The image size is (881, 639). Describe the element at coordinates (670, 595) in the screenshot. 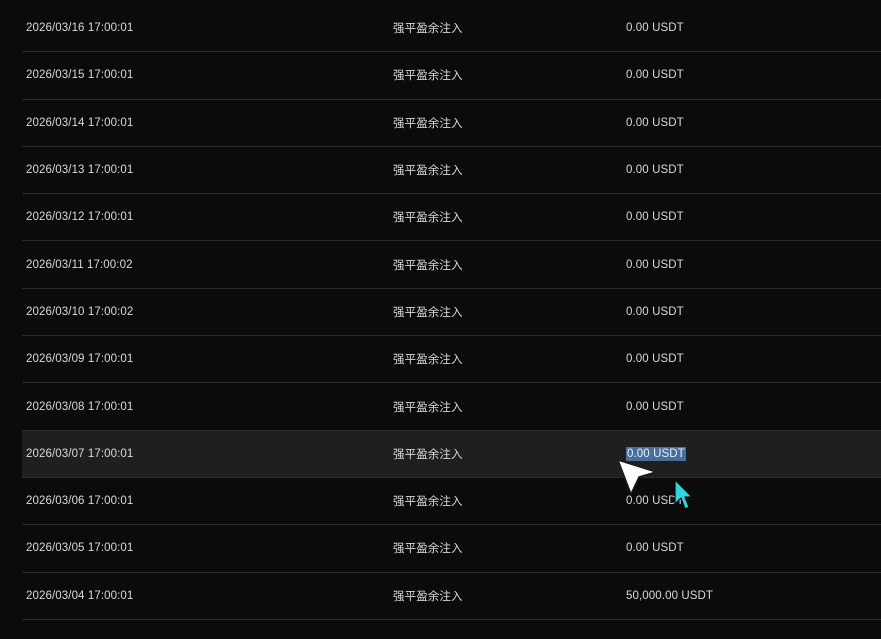

I see `record-amount: 50,000.00 USDT` at that location.